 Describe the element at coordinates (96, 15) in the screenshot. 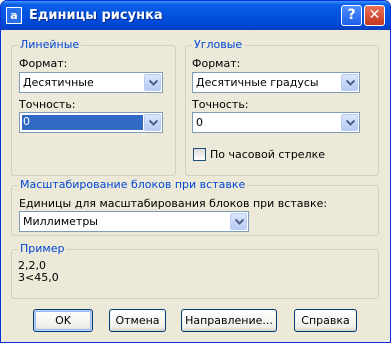

I see `window-title: Единицы рисунка` at that location.